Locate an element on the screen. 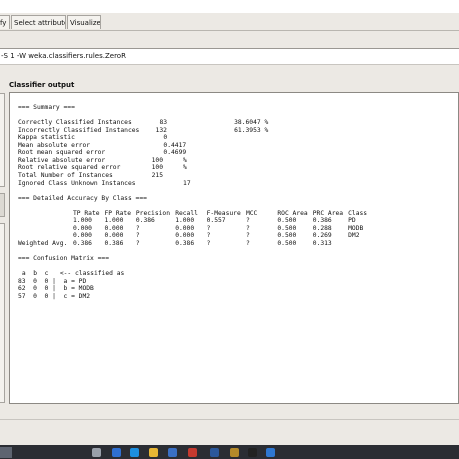 The height and width of the screenshot is (459, 459). output-line-2-token-2: 38.6047 % is located at coordinates (251, 123).